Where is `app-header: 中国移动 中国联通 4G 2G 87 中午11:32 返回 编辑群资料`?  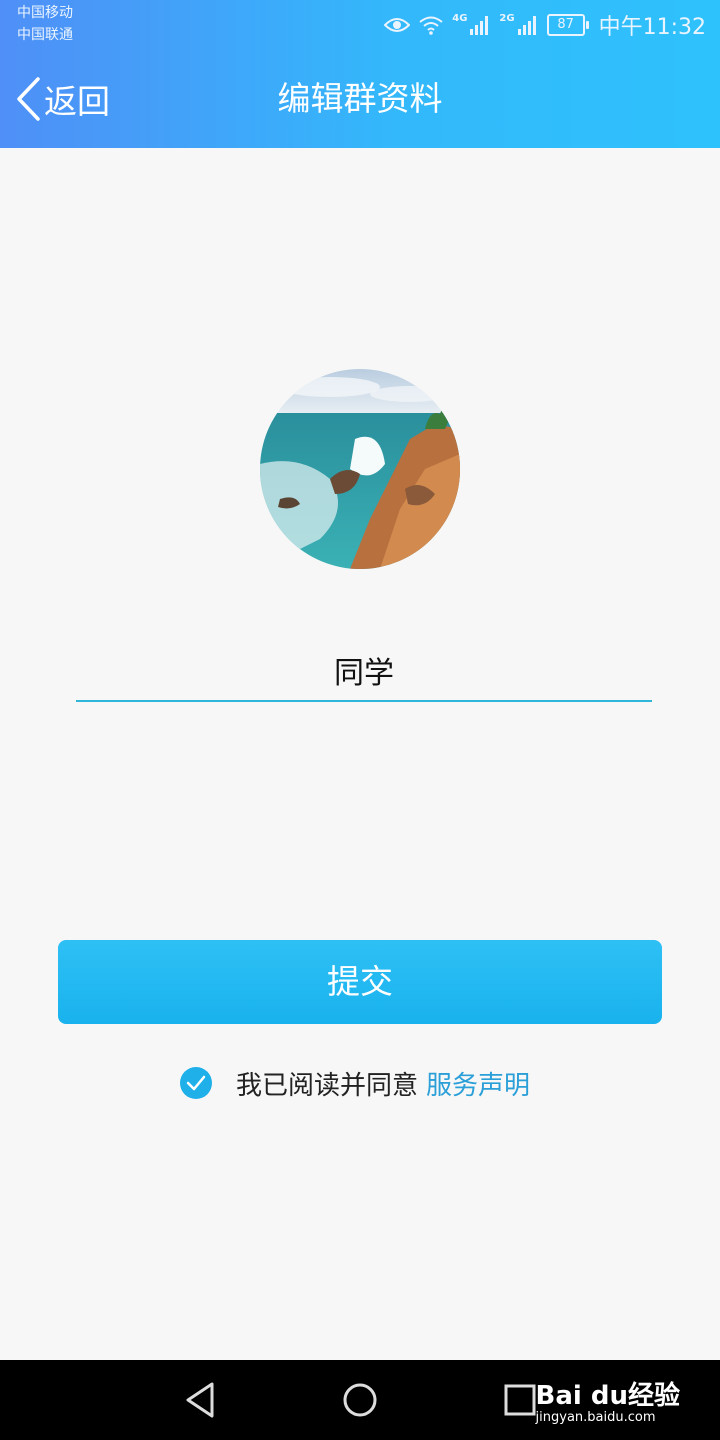 app-header: 中国移动 中国联通 4G 2G 87 中午11:32 返回 编辑群资料 is located at coordinates (360, 74).